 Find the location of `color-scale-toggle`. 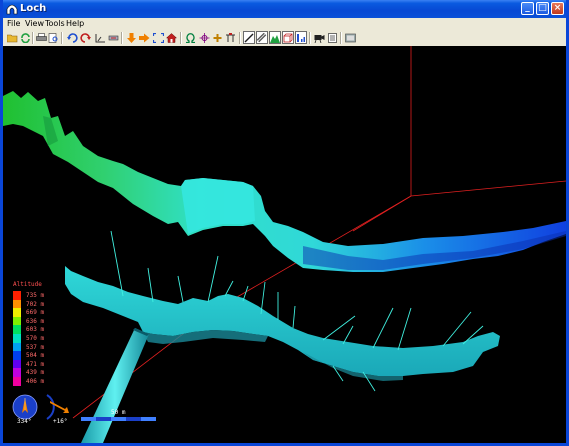

color-scale-toggle is located at coordinates (301, 37).